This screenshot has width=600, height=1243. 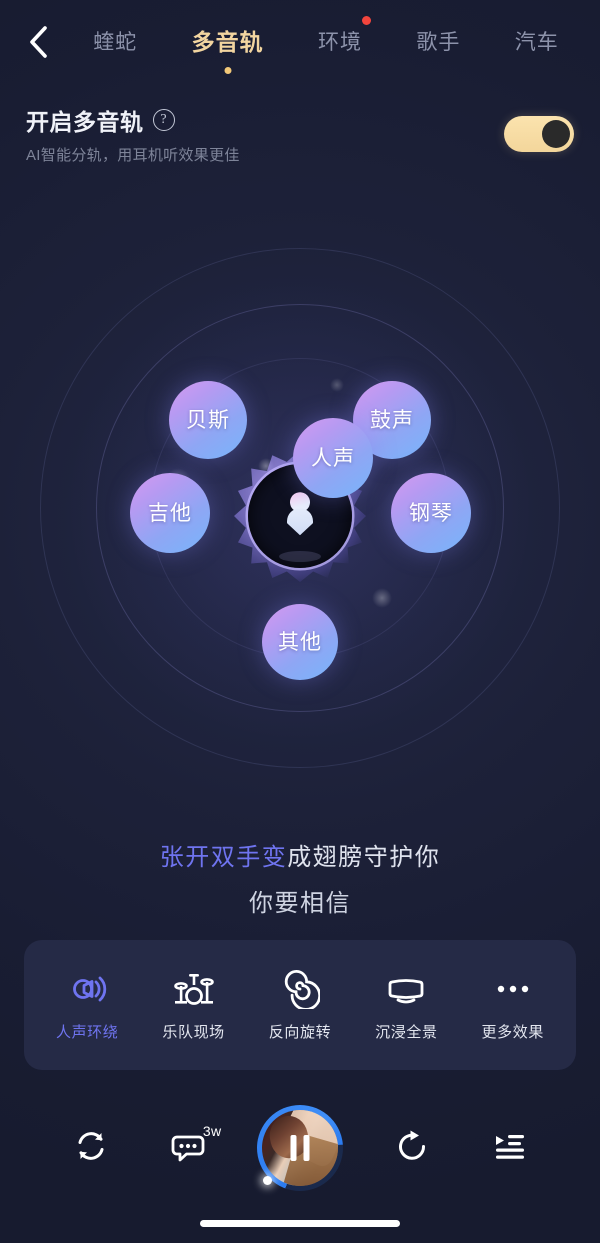 I want to click on tab-list: 蝰蛇 多音轨 环境 歌手 汽车, so click(x=333, y=42).